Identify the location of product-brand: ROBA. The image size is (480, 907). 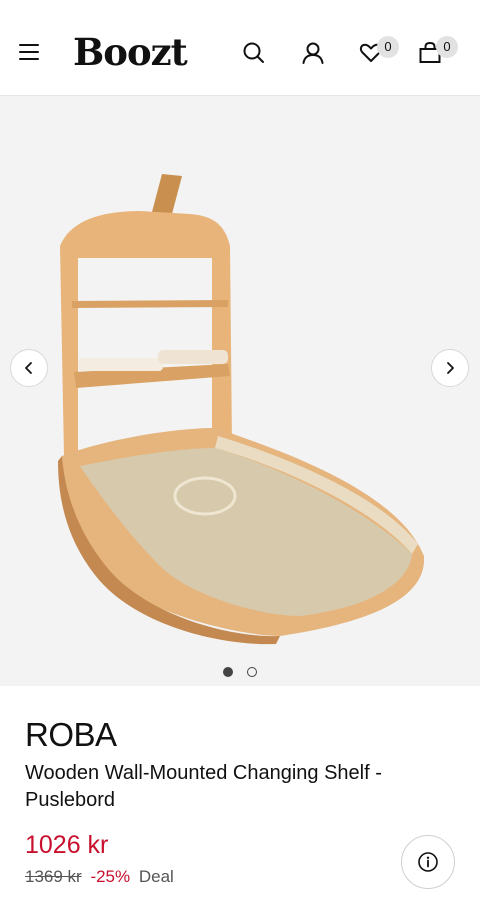
(71, 735).